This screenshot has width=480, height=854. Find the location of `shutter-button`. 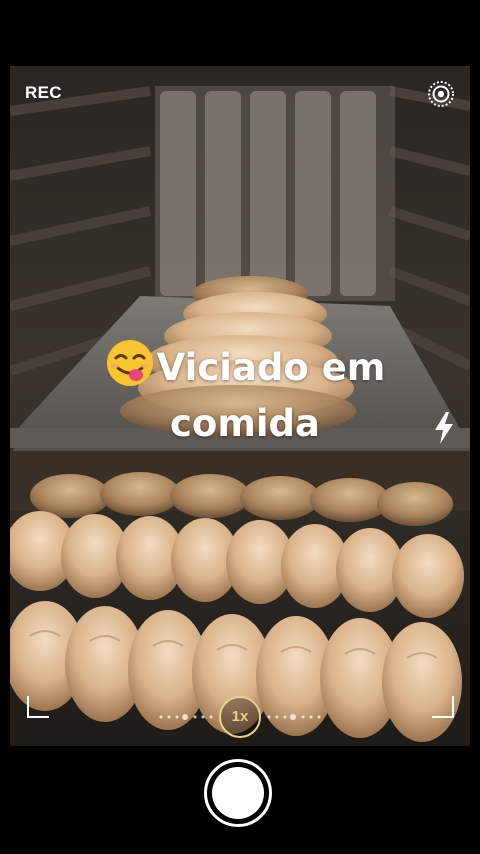

shutter-button is located at coordinates (238, 793).